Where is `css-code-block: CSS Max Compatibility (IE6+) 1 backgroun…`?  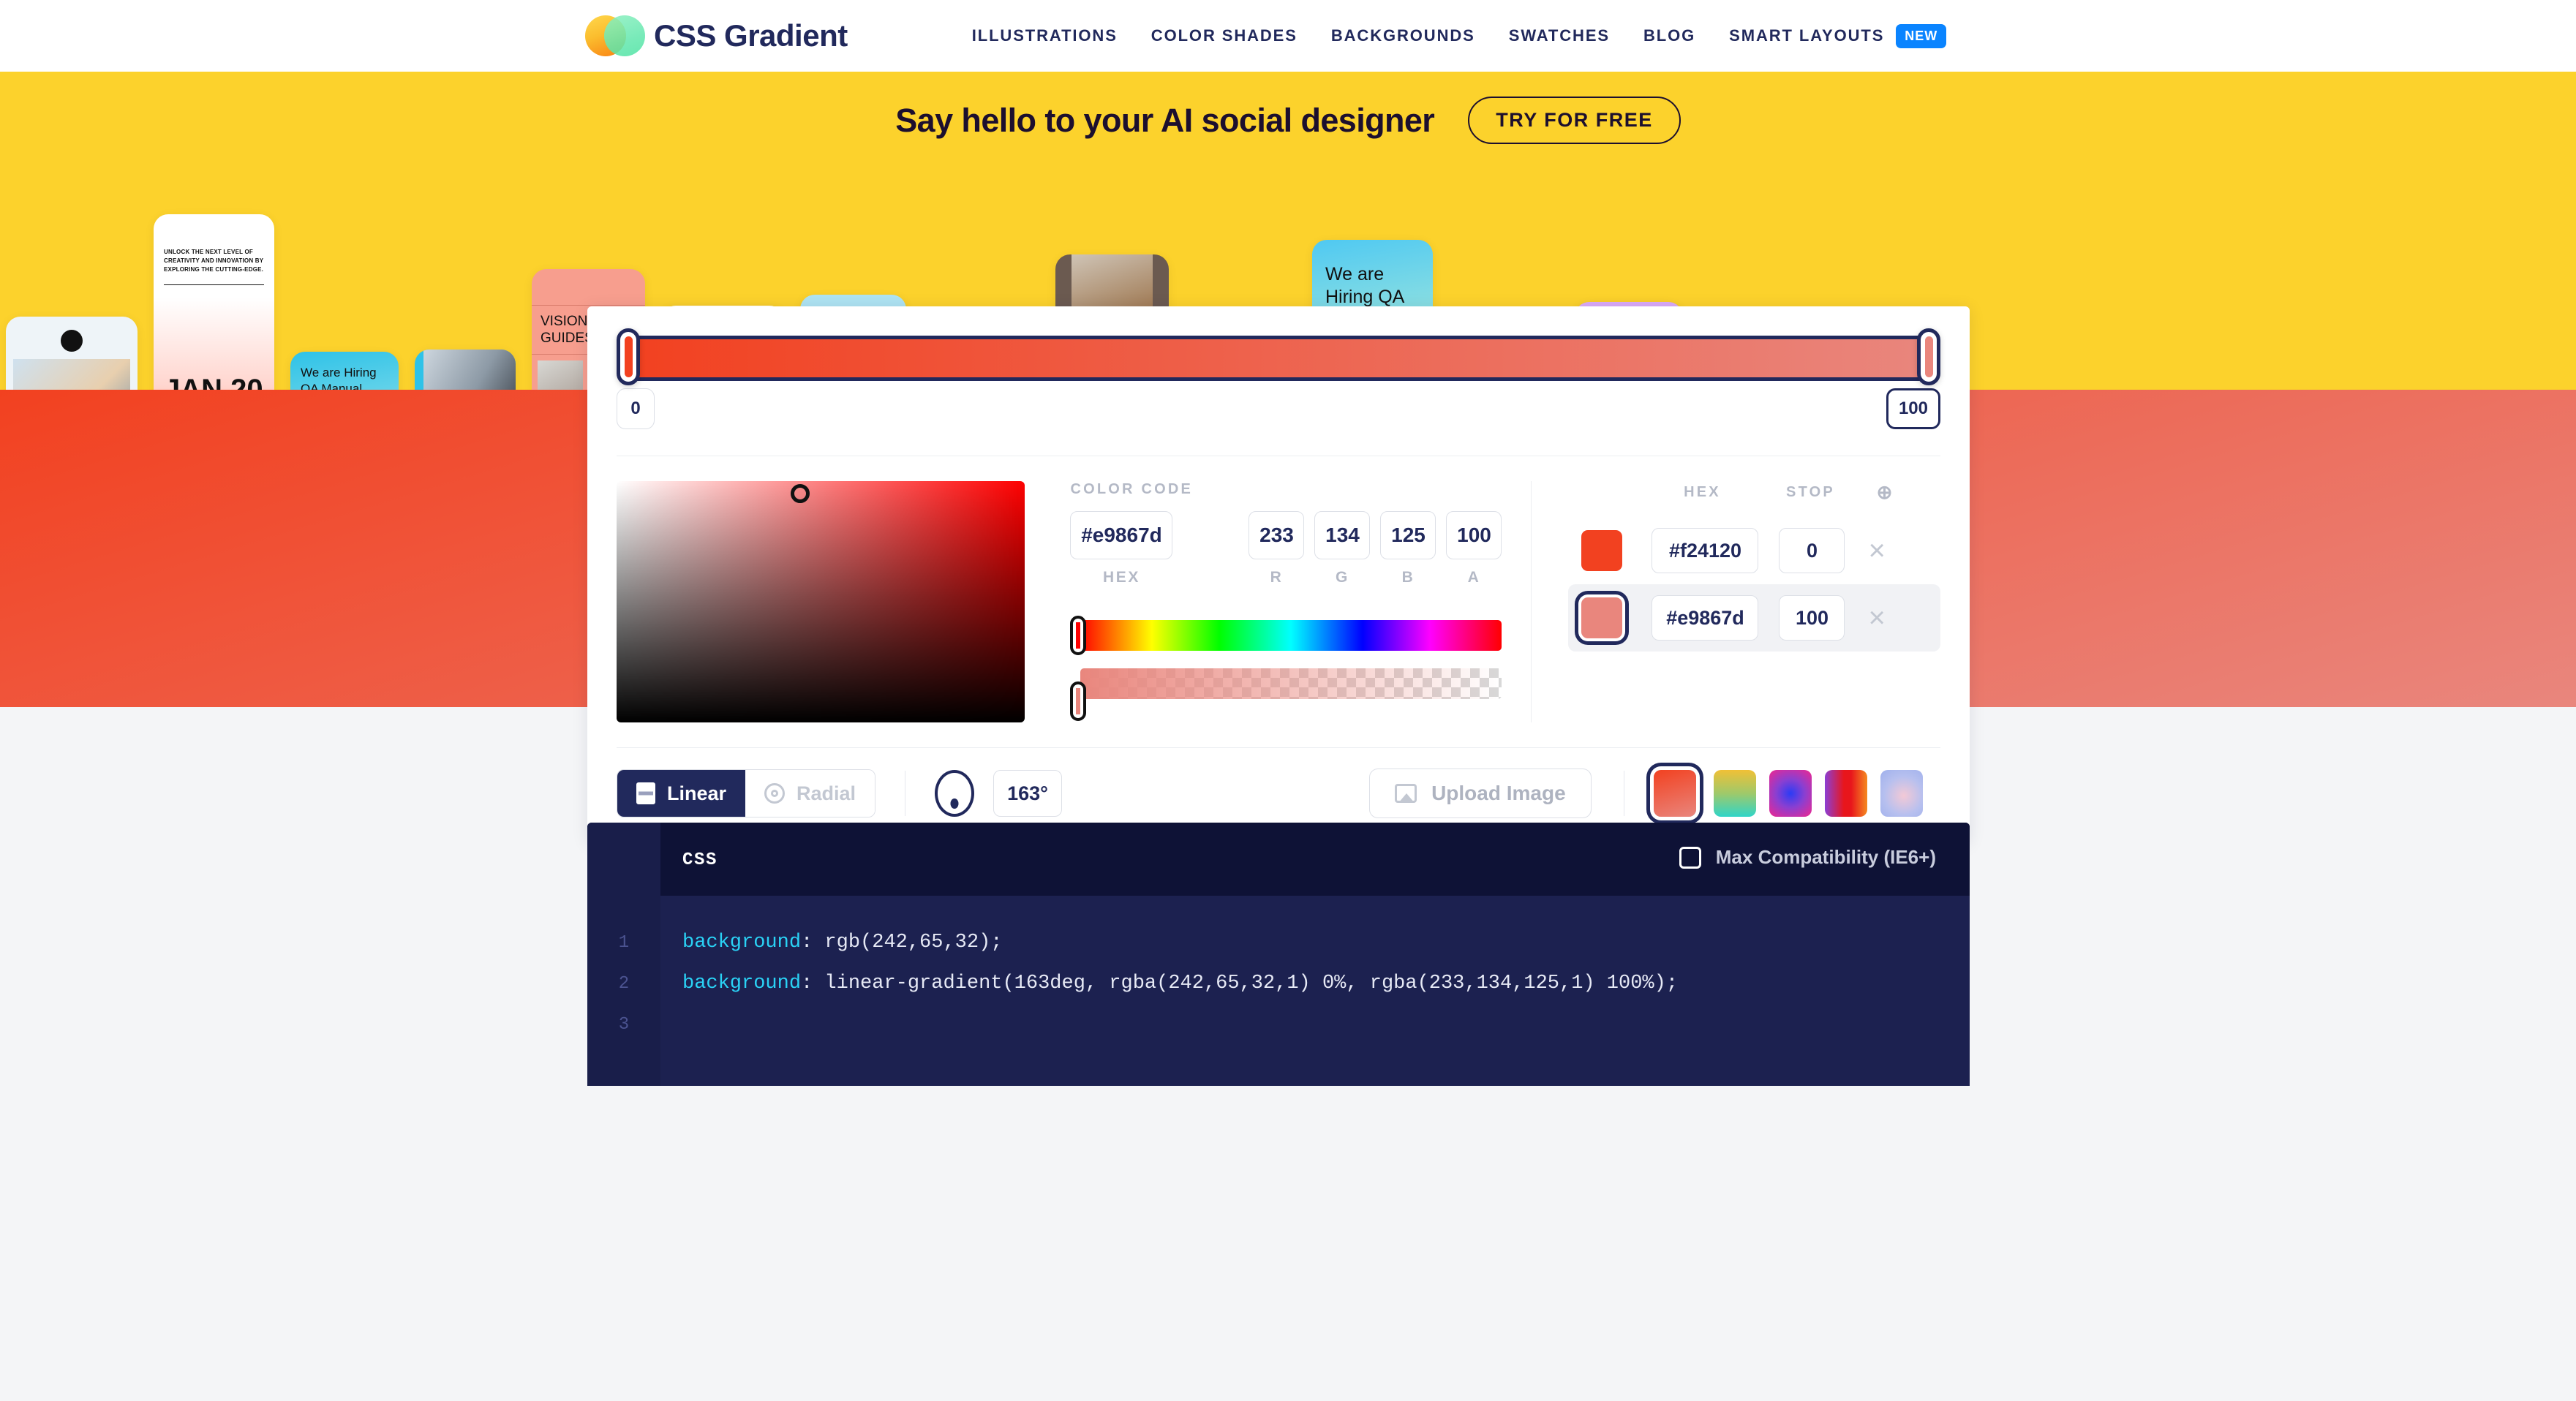 css-code-block: CSS Max Compatibility (IE6+) 1 backgroun… is located at coordinates (1278, 955).